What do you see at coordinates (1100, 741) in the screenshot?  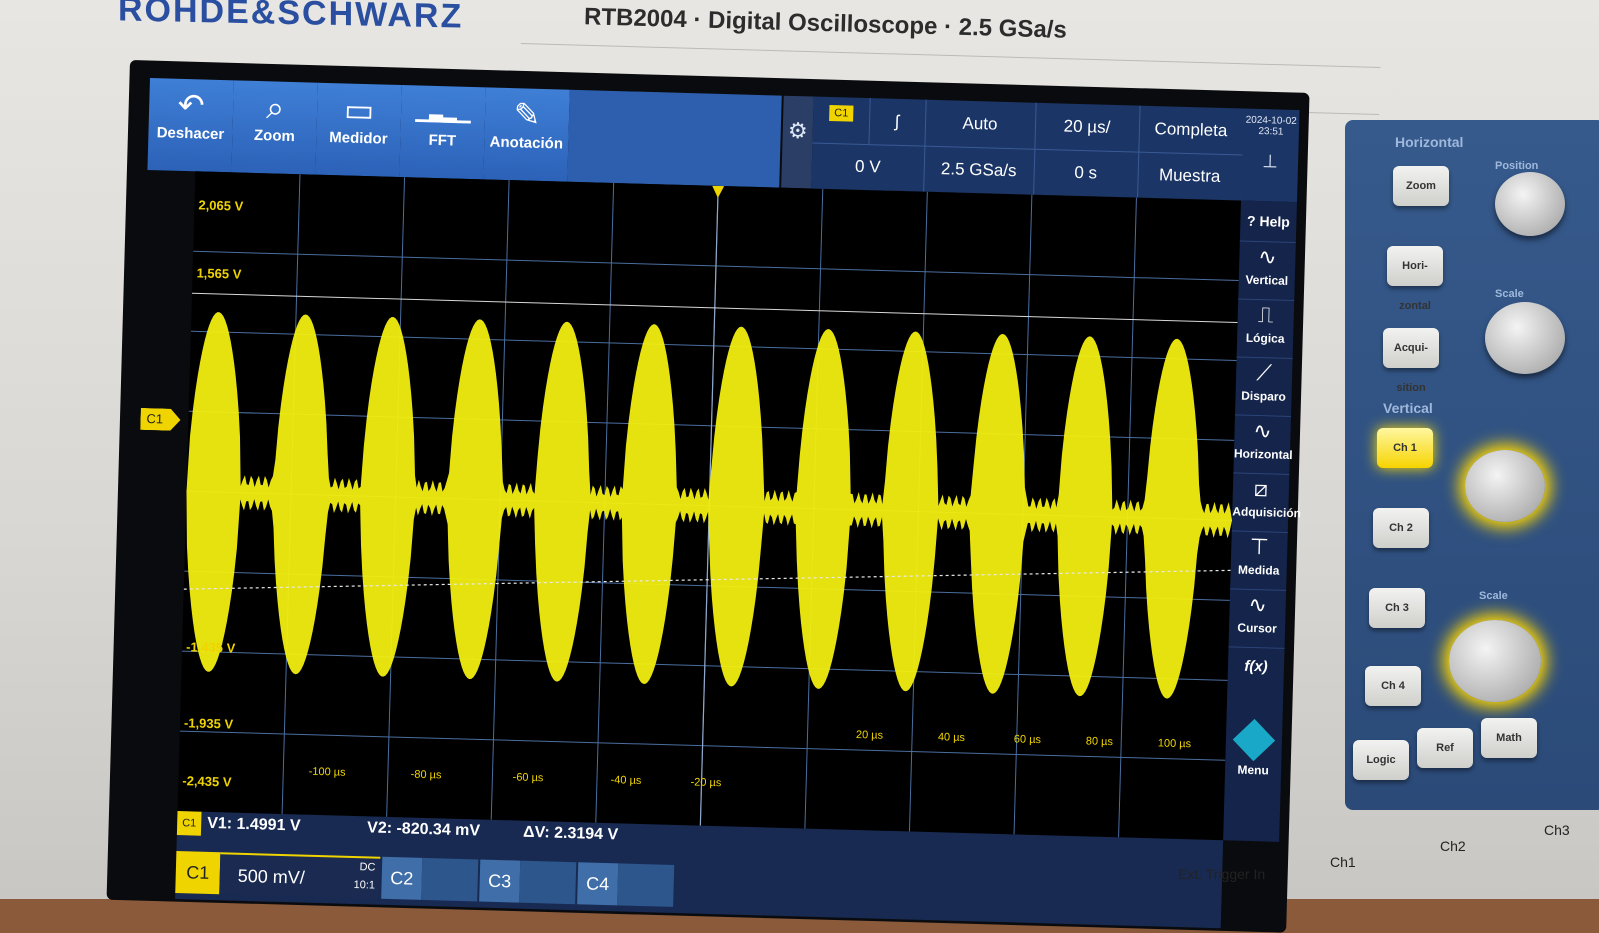 I see `x-axis-label: 80 µs` at bounding box center [1100, 741].